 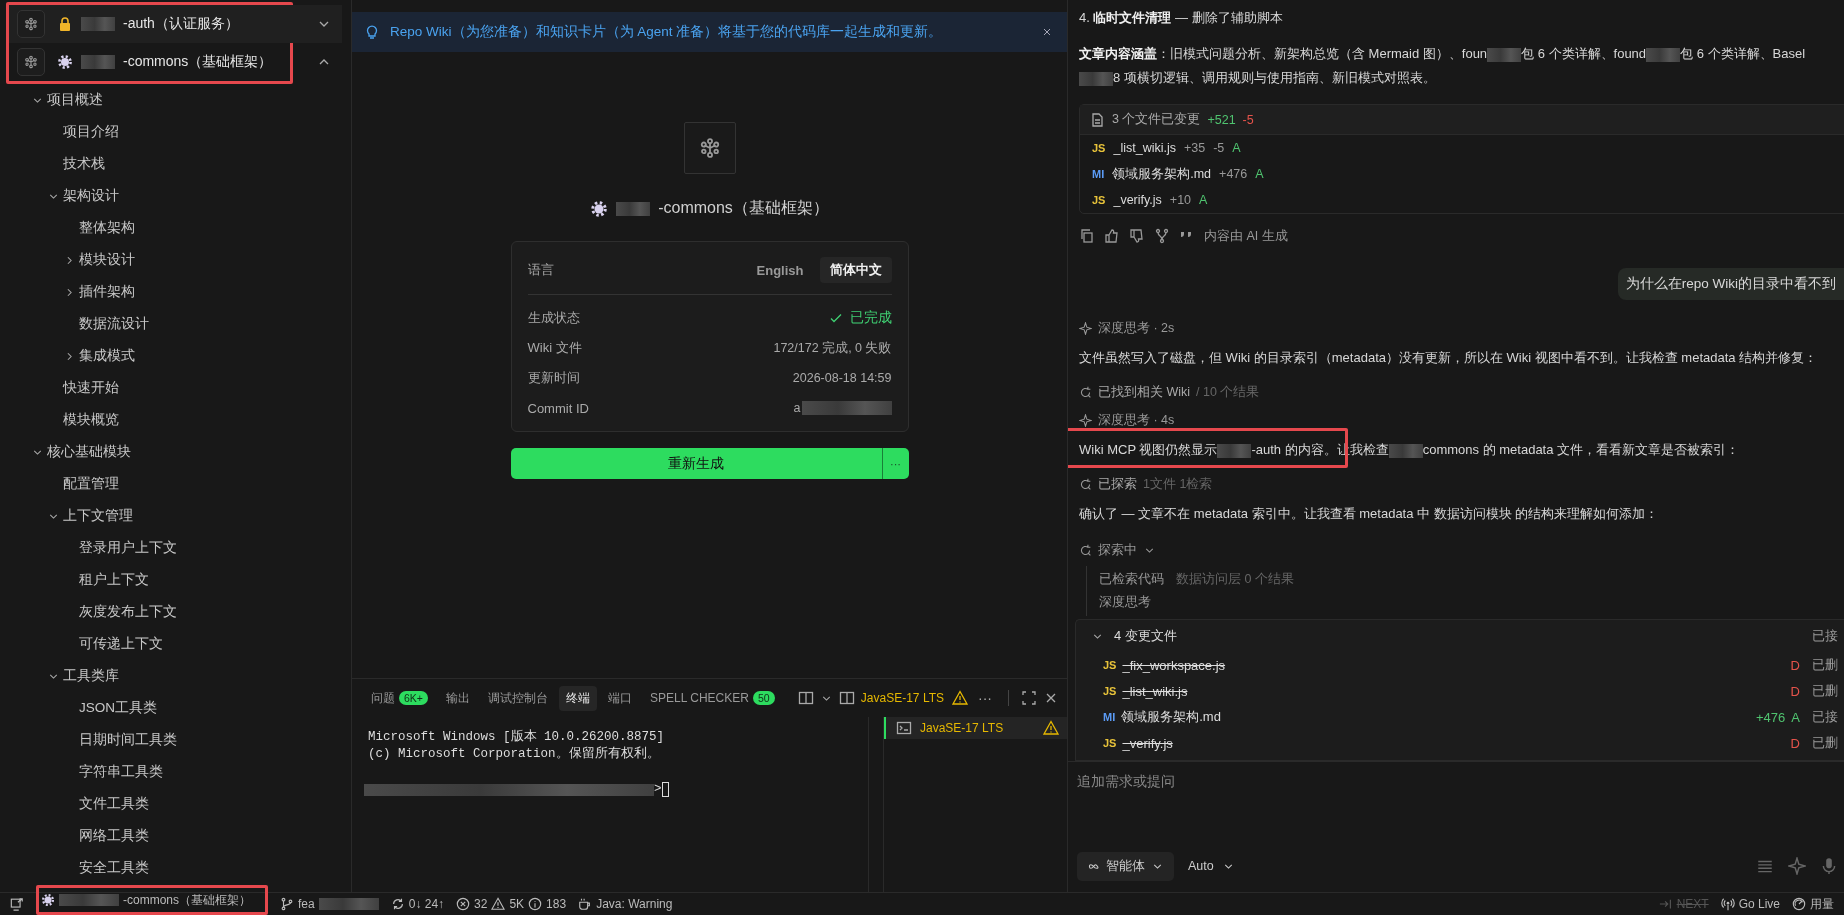 What do you see at coordinates (1274, 77) in the screenshot?
I see `message-text: 8 项横切逻辑、调用规则与使用指南、新旧模式对照表。` at bounding box center [1274, 77].